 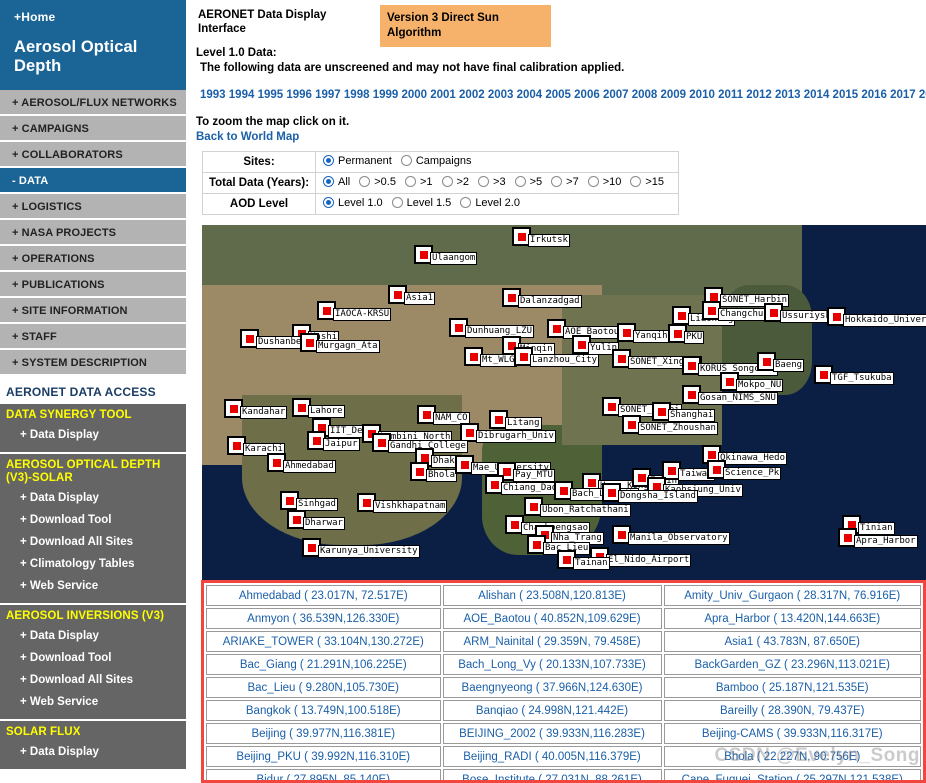 What do you see at coordinates (323, 756) in the screenshot?
I see `site-cell: Beijing_PKU ( 39.992N,116.310E)` at bounding box center [323, 756].